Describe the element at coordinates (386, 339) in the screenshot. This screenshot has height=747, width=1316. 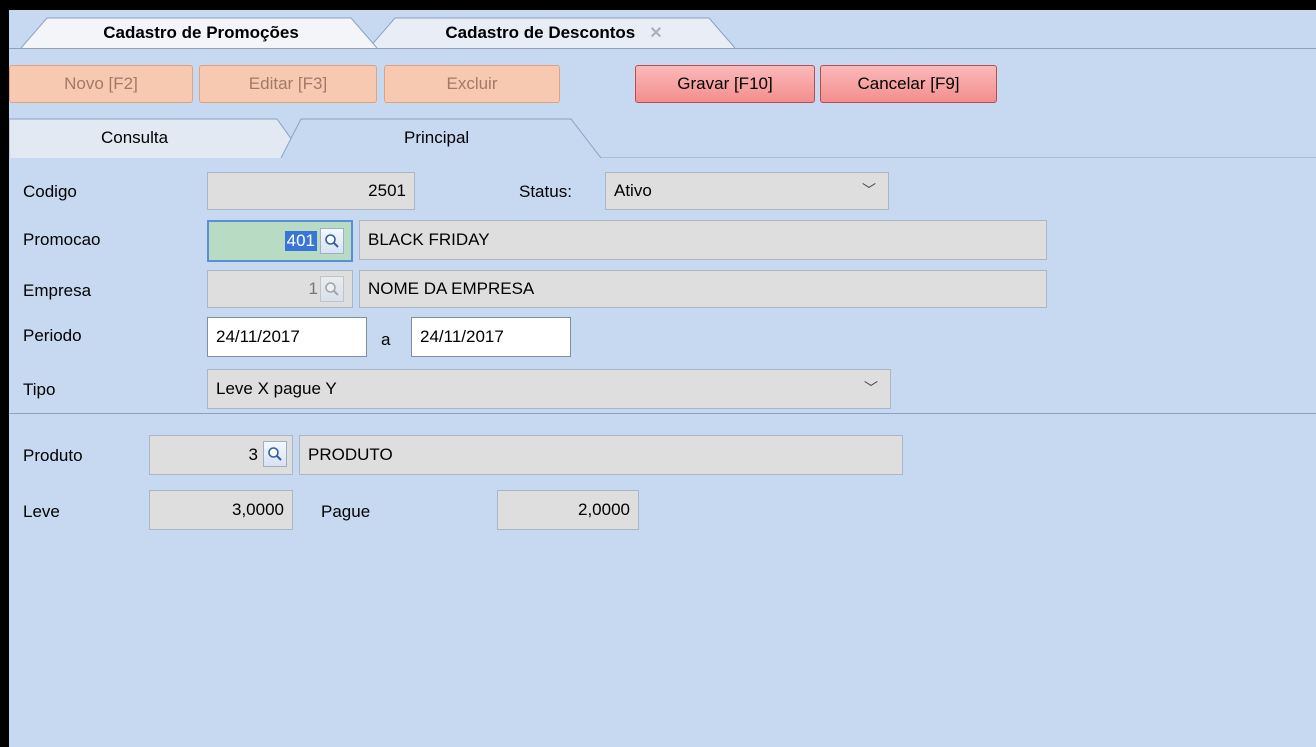
I see `periodo-separator: a` at that location.